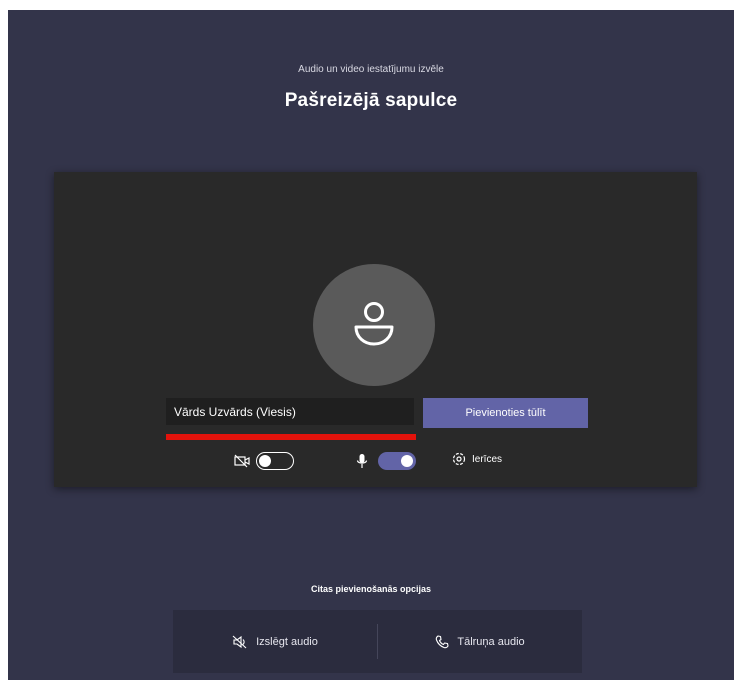  I want to click on other-join-options: Izslēgt audio Tālruņa audio, so click(377, 641).